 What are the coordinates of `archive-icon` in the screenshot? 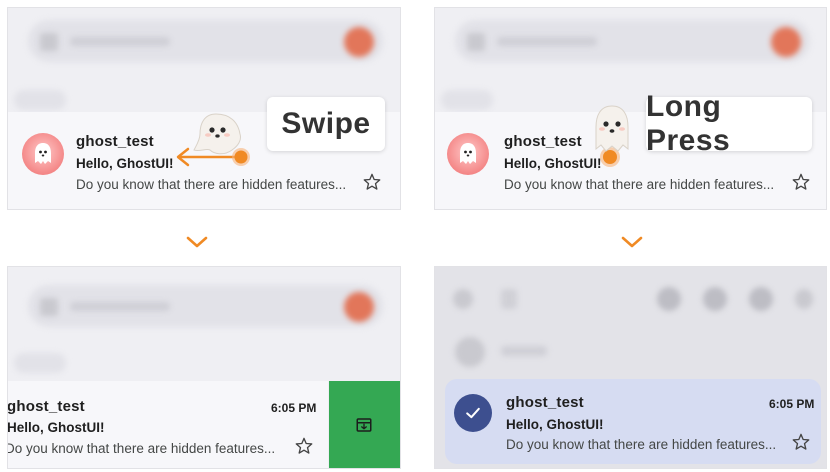 It's located at (364, 425).